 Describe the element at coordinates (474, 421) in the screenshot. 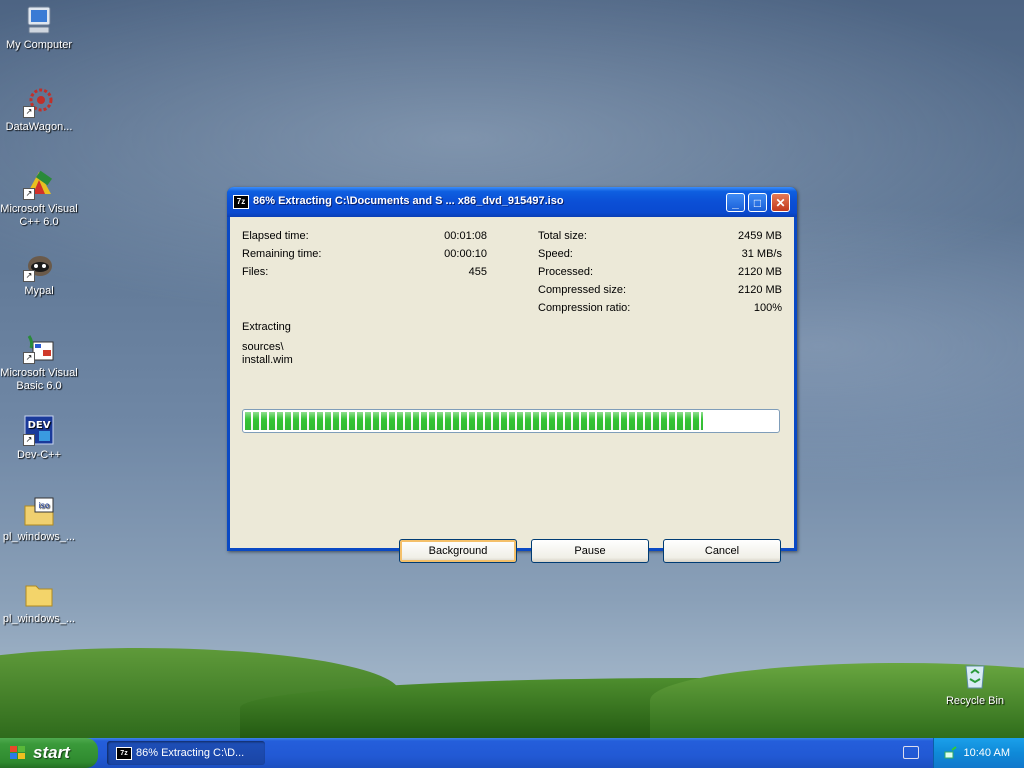

I see `progress-fill` at that location.